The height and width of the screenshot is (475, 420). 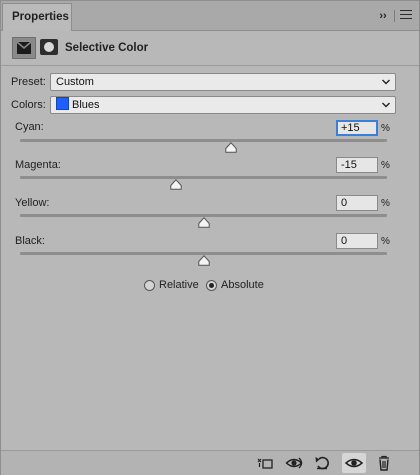 What do you see at coordinates (203, 177) in the screenshot?
I see `magenta-slider-track` at bounding box center [203, 177].